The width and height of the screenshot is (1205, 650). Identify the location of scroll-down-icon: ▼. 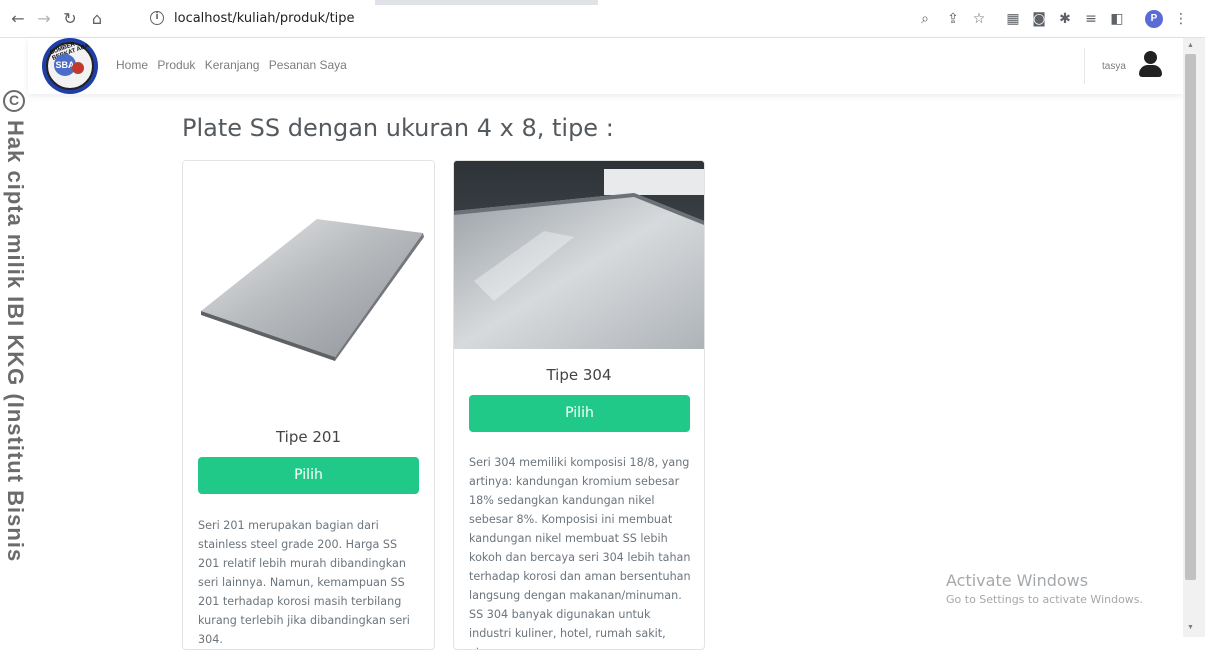
(1190, 628).